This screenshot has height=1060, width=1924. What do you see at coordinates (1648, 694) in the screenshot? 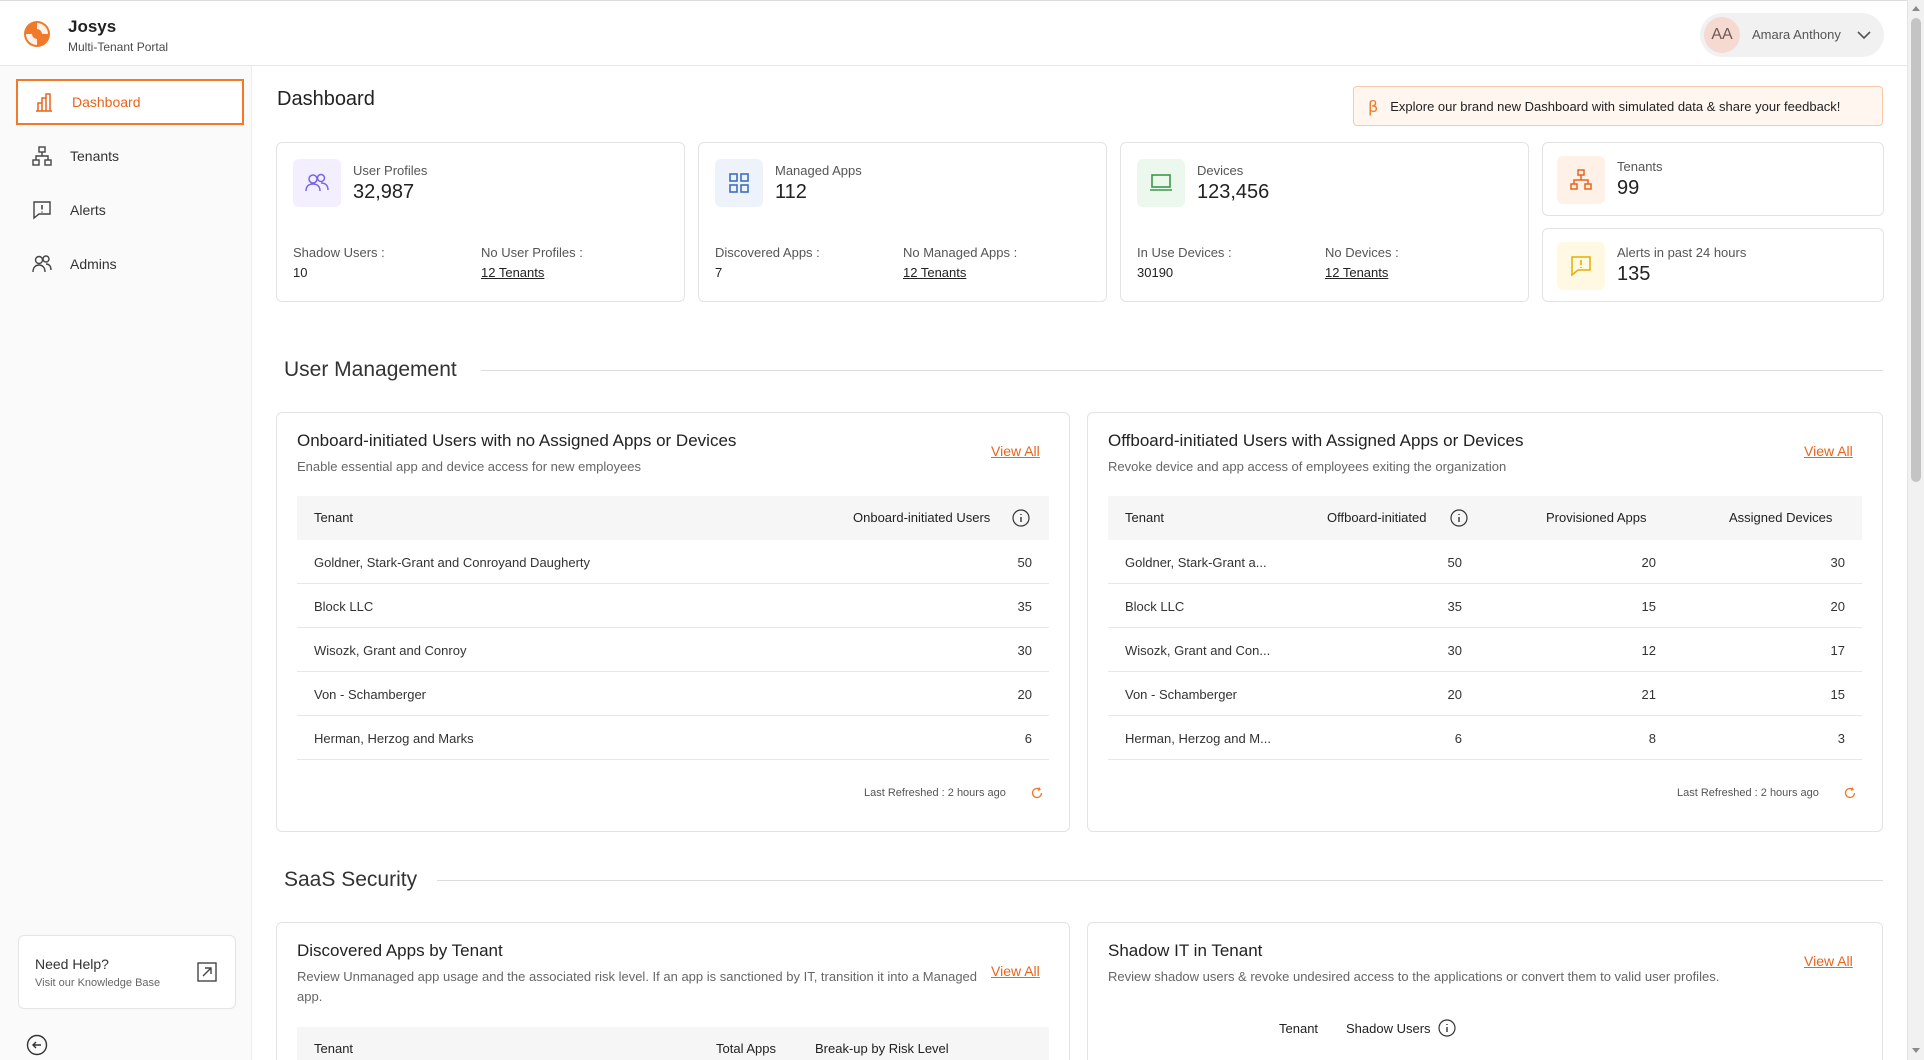
I see `cell-apps: 21` at bounding box center [1648, 694].